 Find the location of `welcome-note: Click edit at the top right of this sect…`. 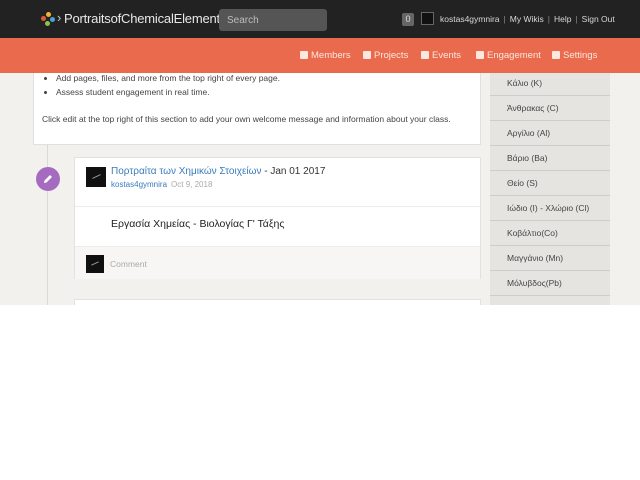

welcome-note: Click edit at the top right of this sect… is located at coordinates (246, 119).